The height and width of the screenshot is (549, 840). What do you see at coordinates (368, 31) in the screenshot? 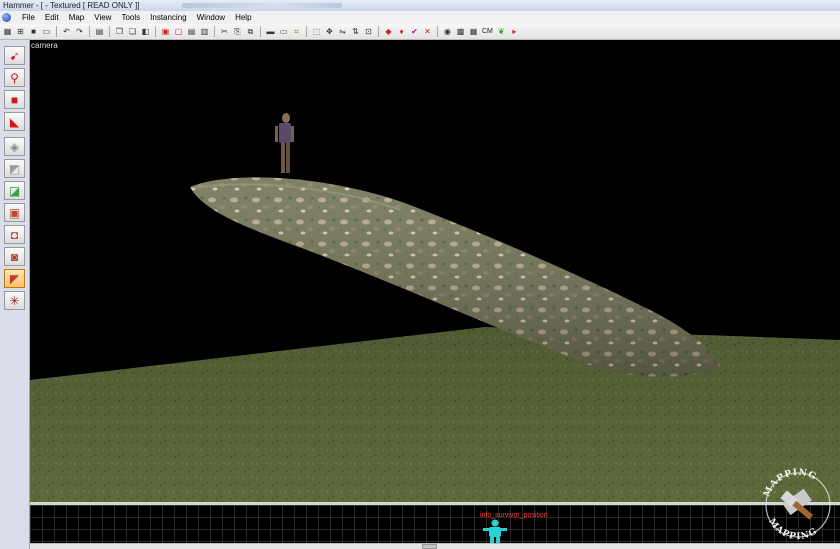
I see `align-icon: ⊡` at bounding box center [368, 31].